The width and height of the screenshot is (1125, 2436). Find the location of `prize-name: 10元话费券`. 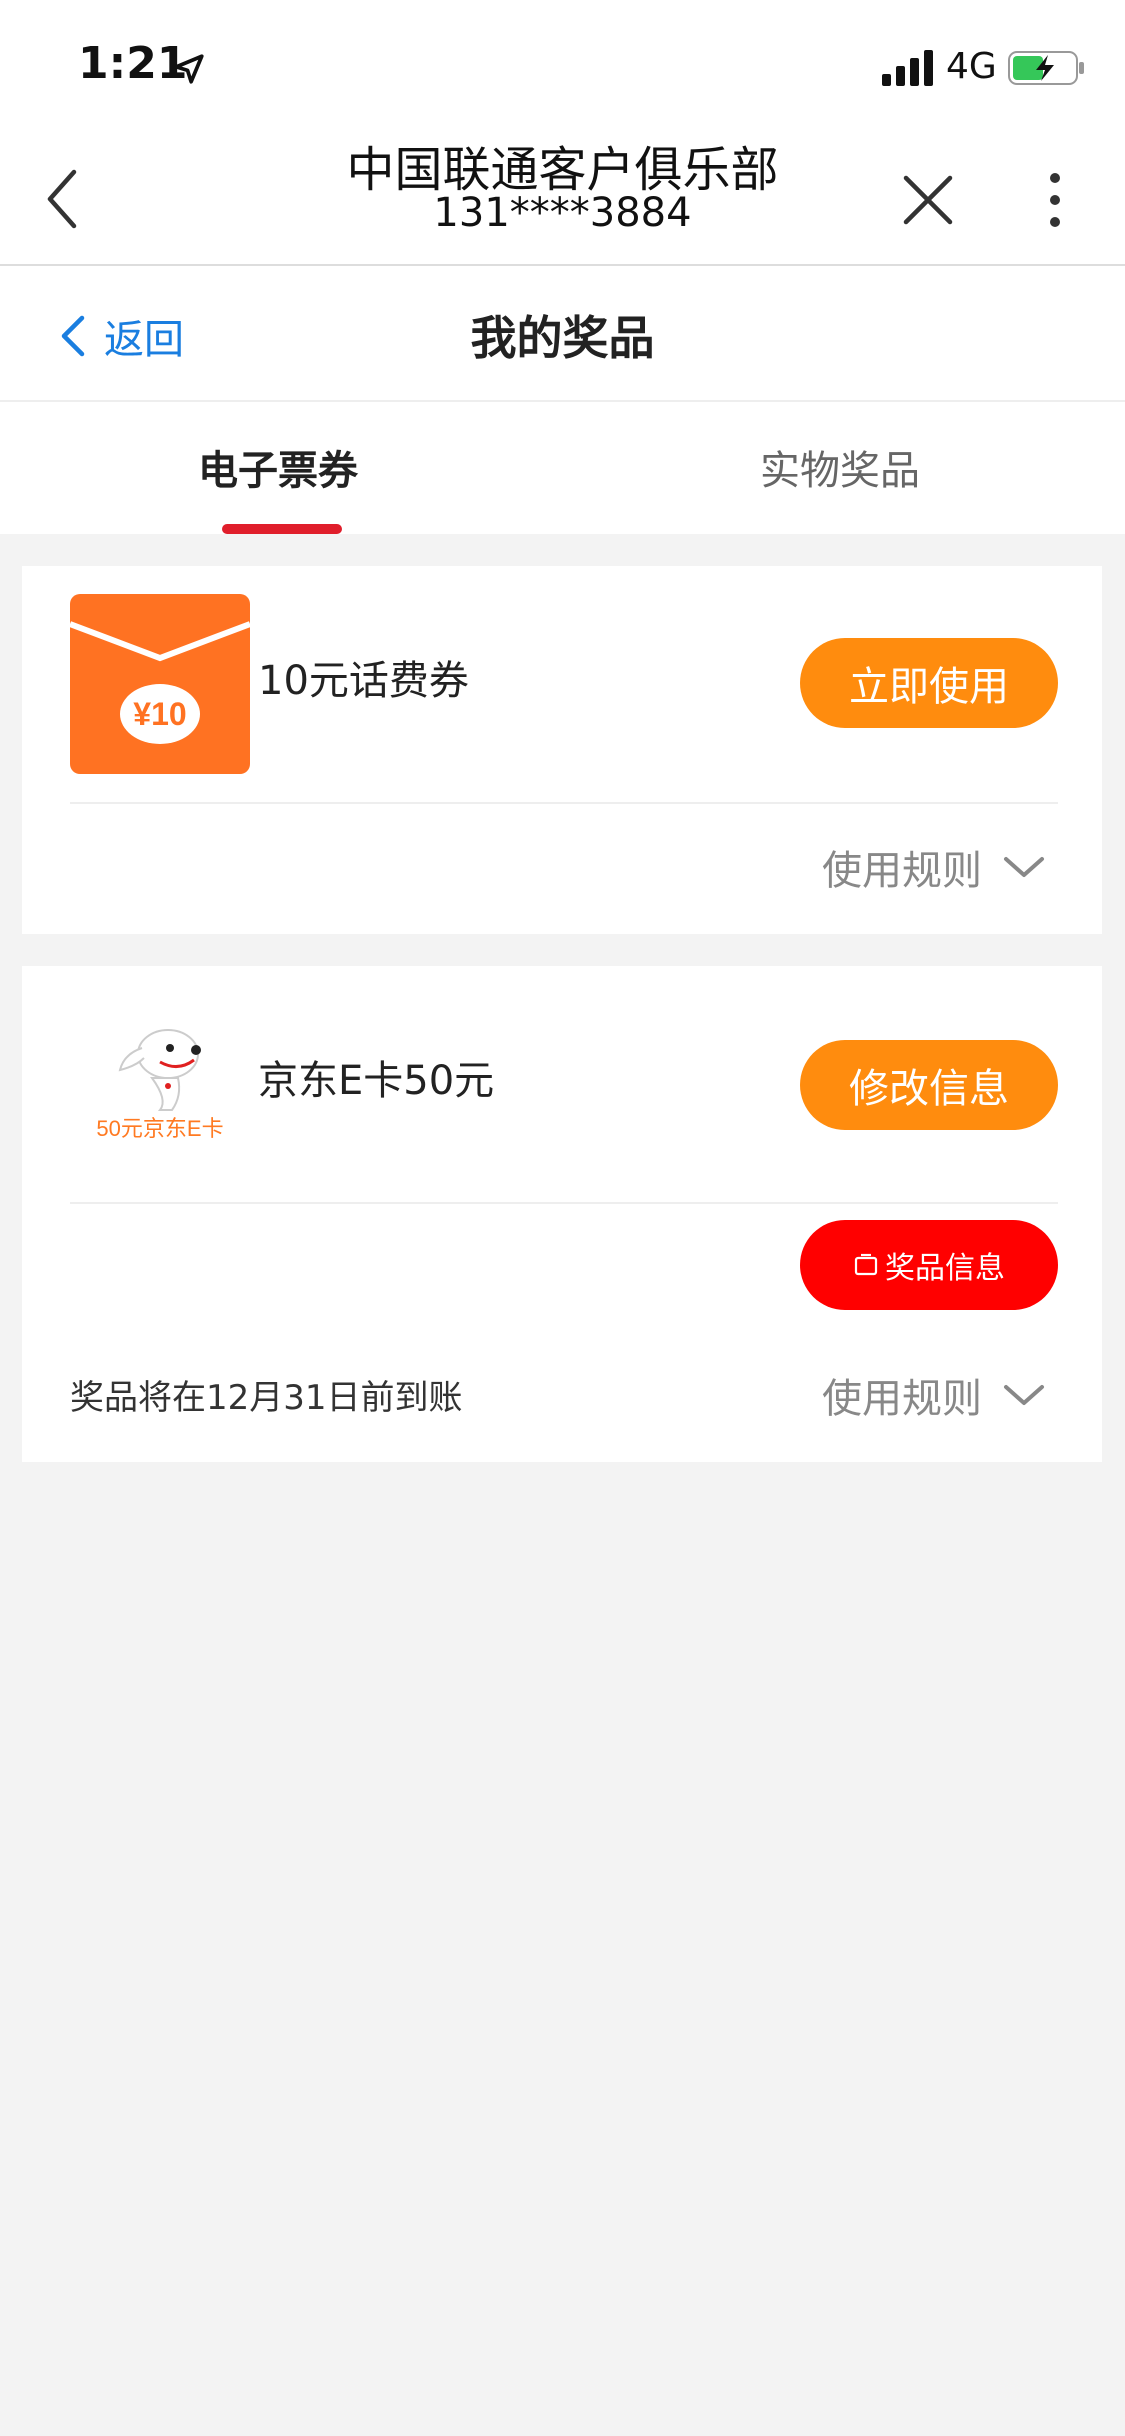

prize-name: 10元话费券 is located at coordinates (363, 681).